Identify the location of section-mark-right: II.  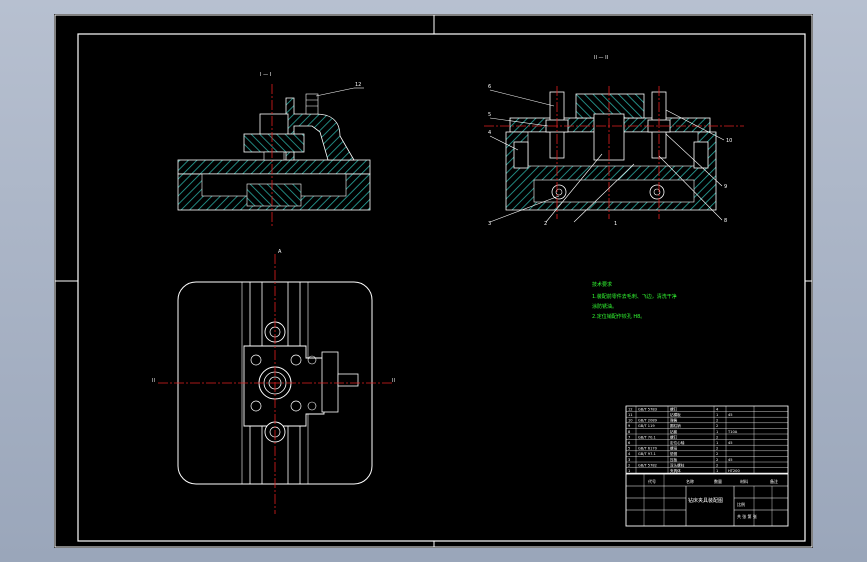
(393, 381).